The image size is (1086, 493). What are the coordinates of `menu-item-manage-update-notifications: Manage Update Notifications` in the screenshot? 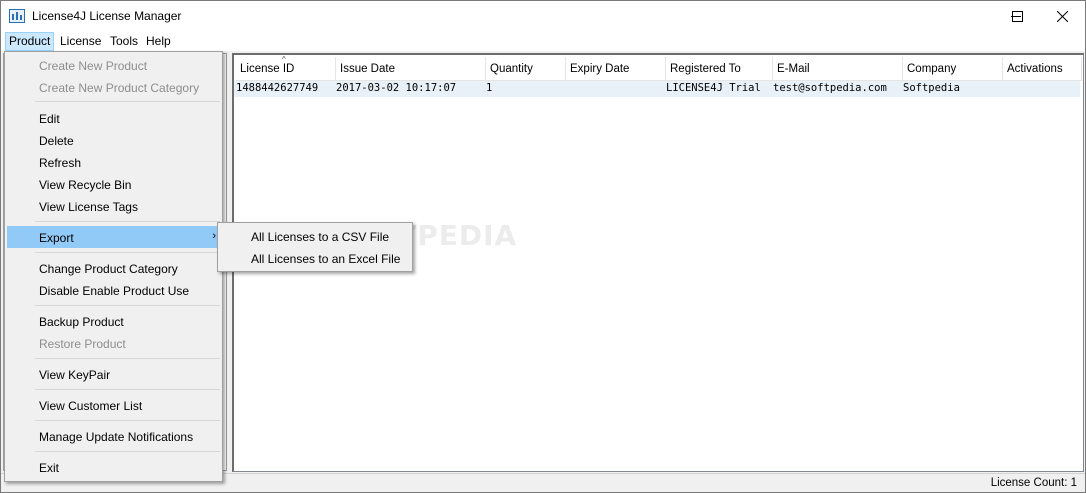 It's located at (113, 436).